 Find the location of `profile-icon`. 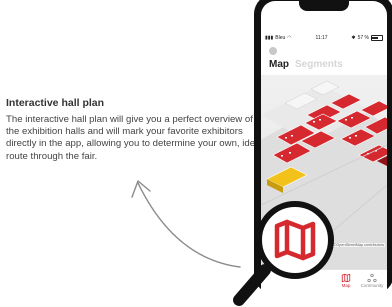

profile-icon is located at coordinates (273, 51).